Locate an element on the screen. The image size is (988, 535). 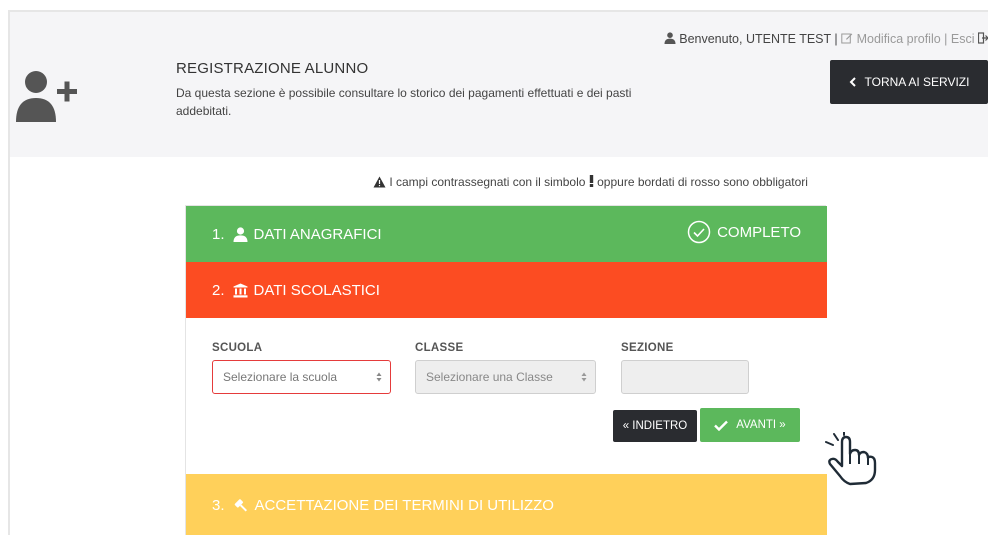
welcome-text: Benvenuto, UTENTE TEST is located at coordinates (755, 39).